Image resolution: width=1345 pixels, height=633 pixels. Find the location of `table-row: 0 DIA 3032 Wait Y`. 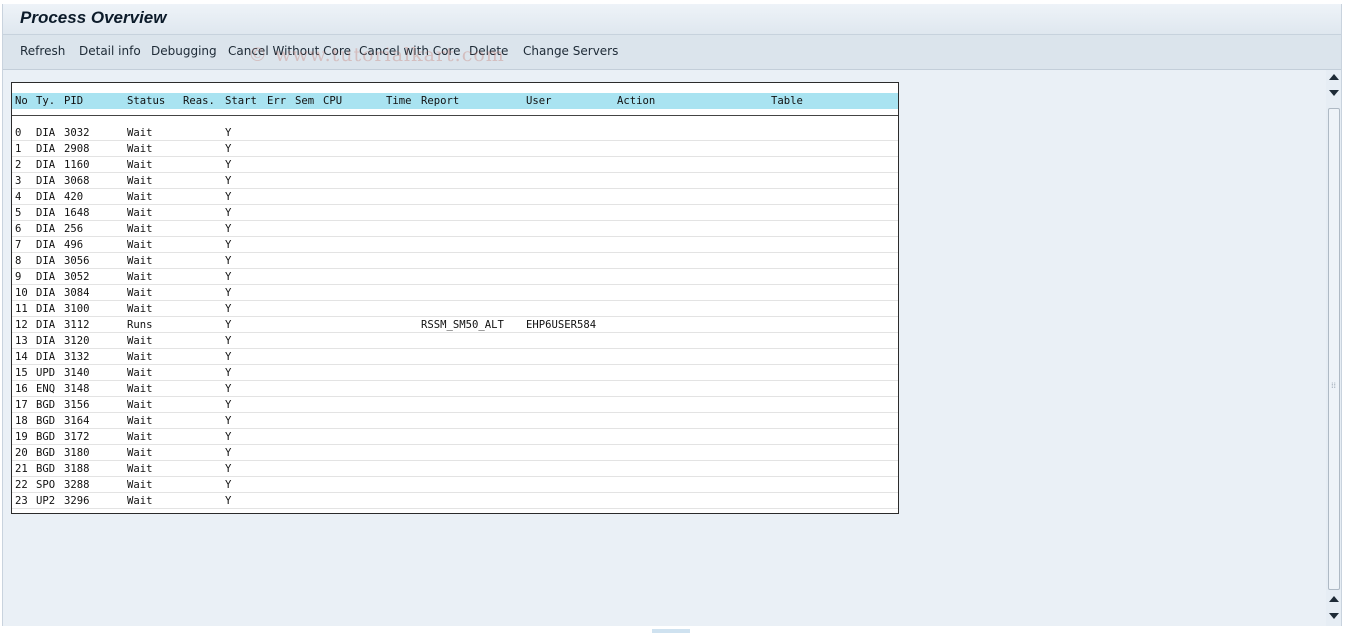

table-row: 0 DIA 3032 Wait Y is located at coordinates (455, 133).